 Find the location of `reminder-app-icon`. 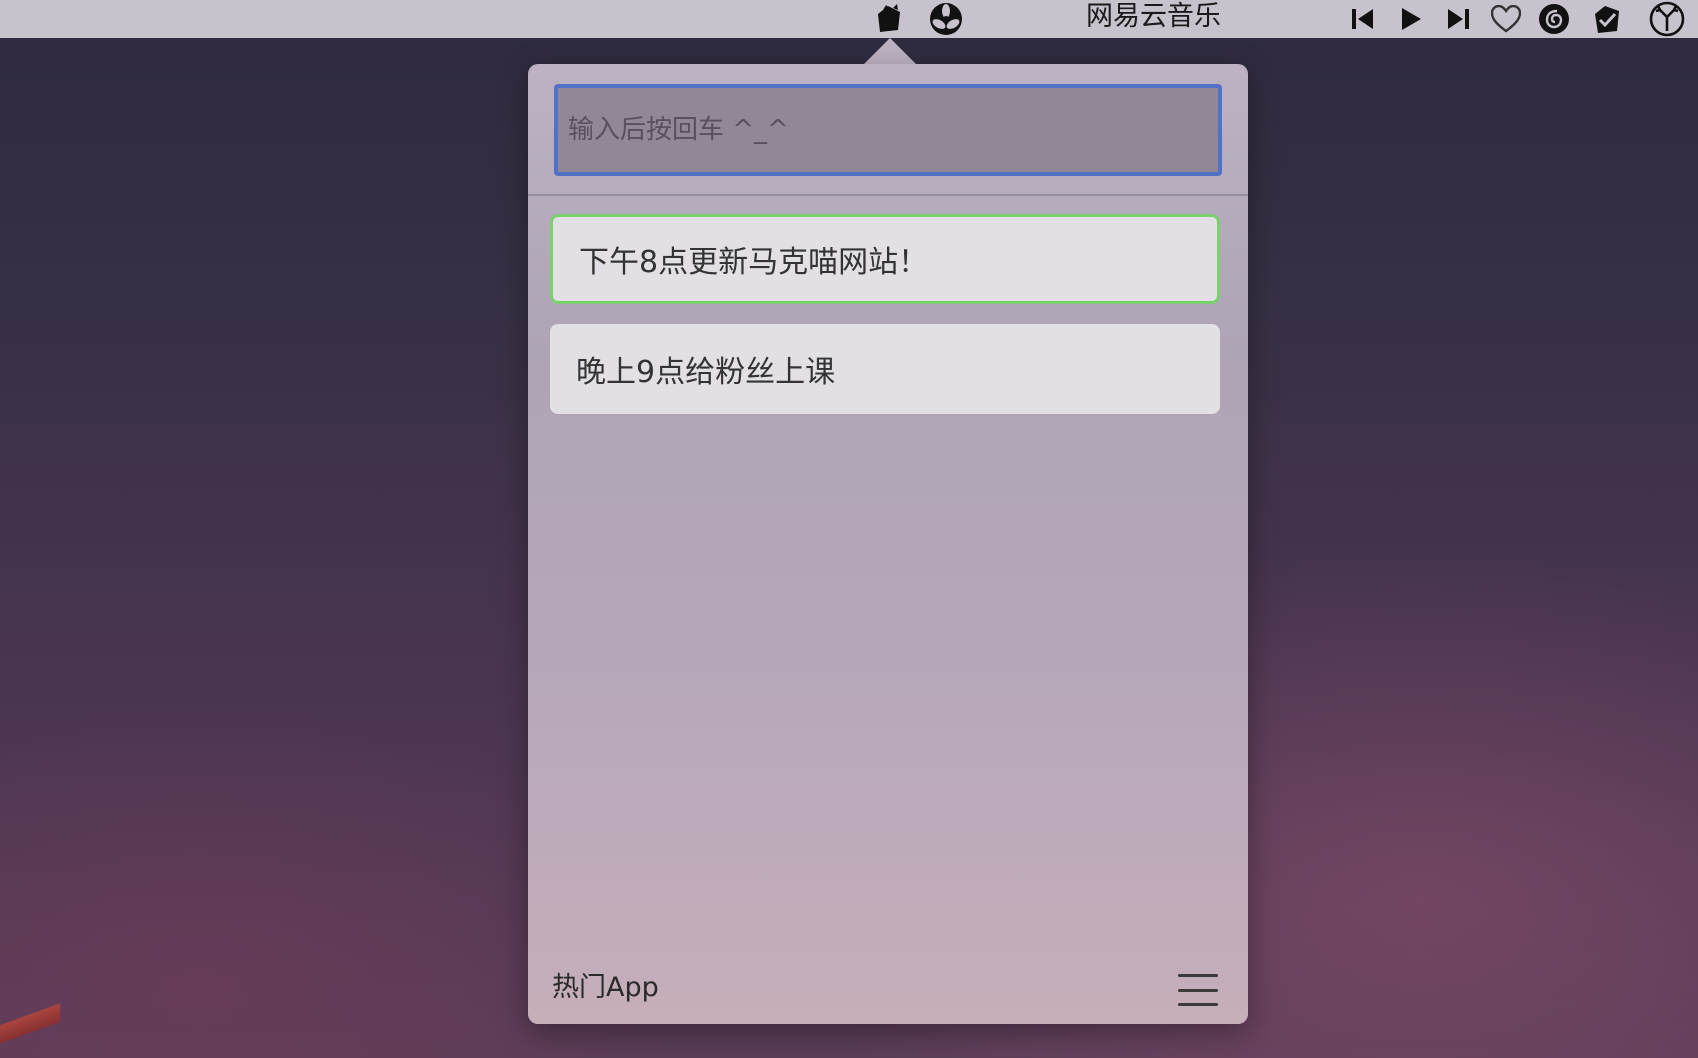

reminder-app-icon is located at coordinates (888, 19).